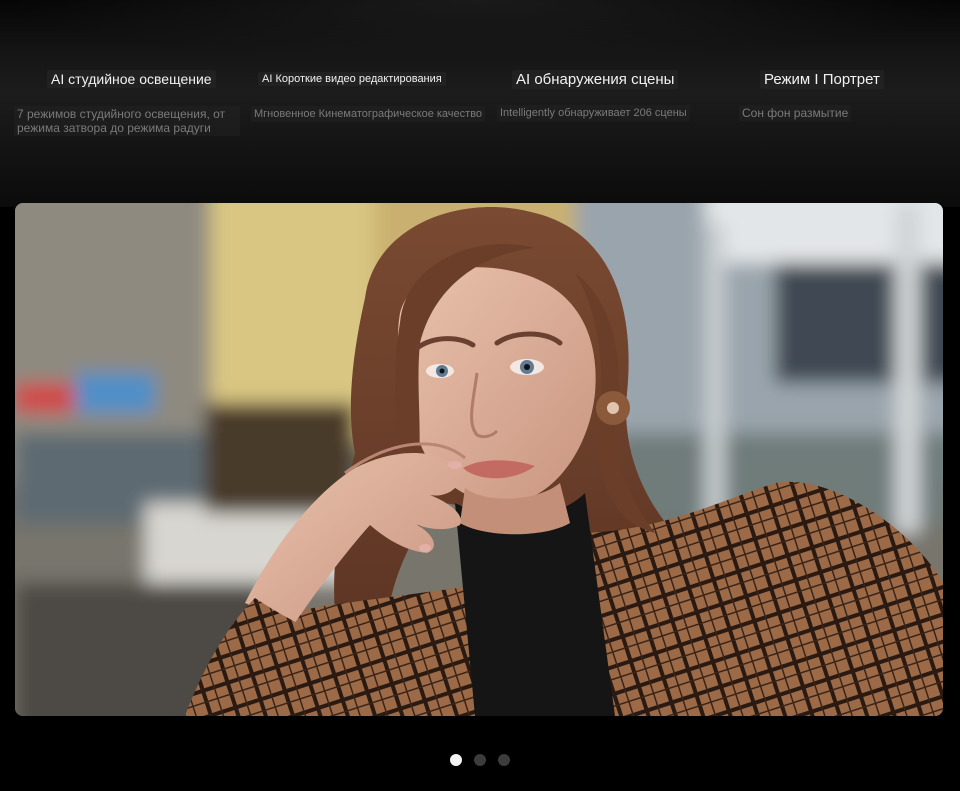 Image resolution: width=960 pixels, height=791 pixels. I want to click on carousel-pagination, so click(480, 761).